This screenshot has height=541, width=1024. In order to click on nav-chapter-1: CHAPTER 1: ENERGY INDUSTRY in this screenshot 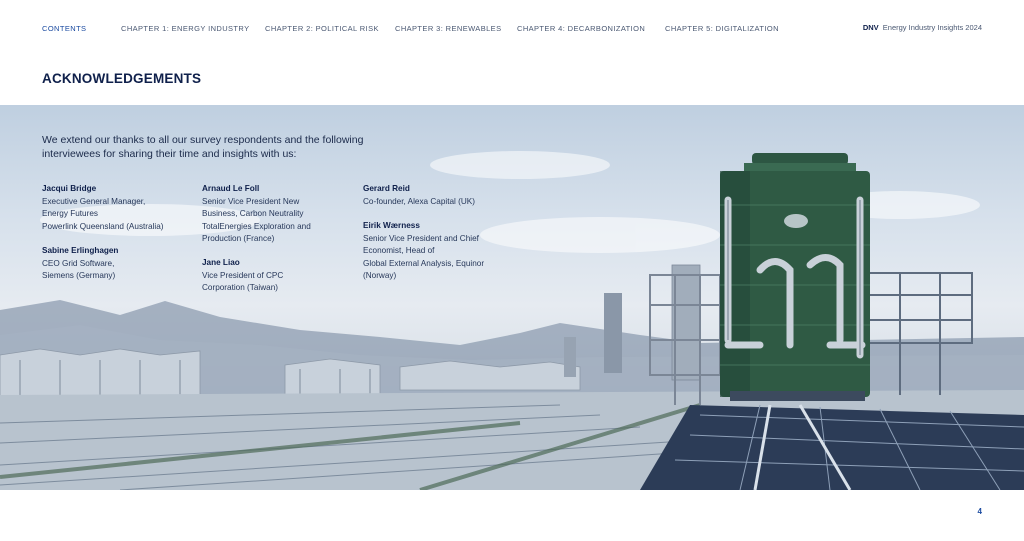, I will do `click(185, 28)`.